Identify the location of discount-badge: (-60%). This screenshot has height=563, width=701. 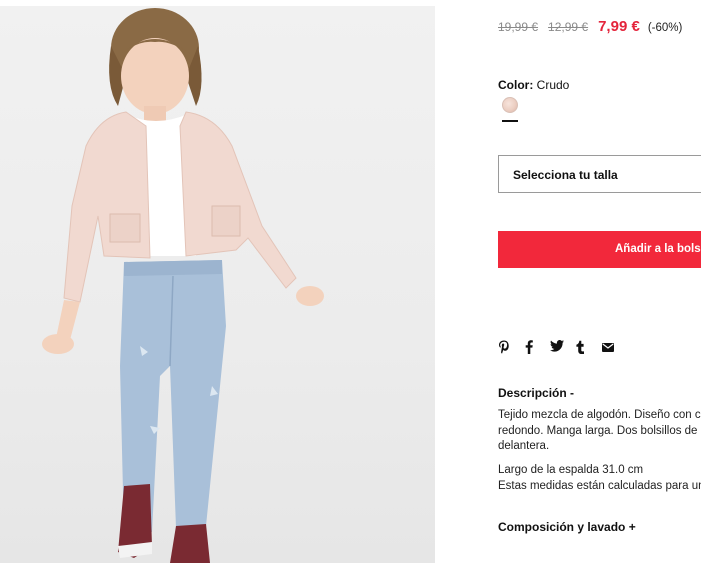
(665, 28).